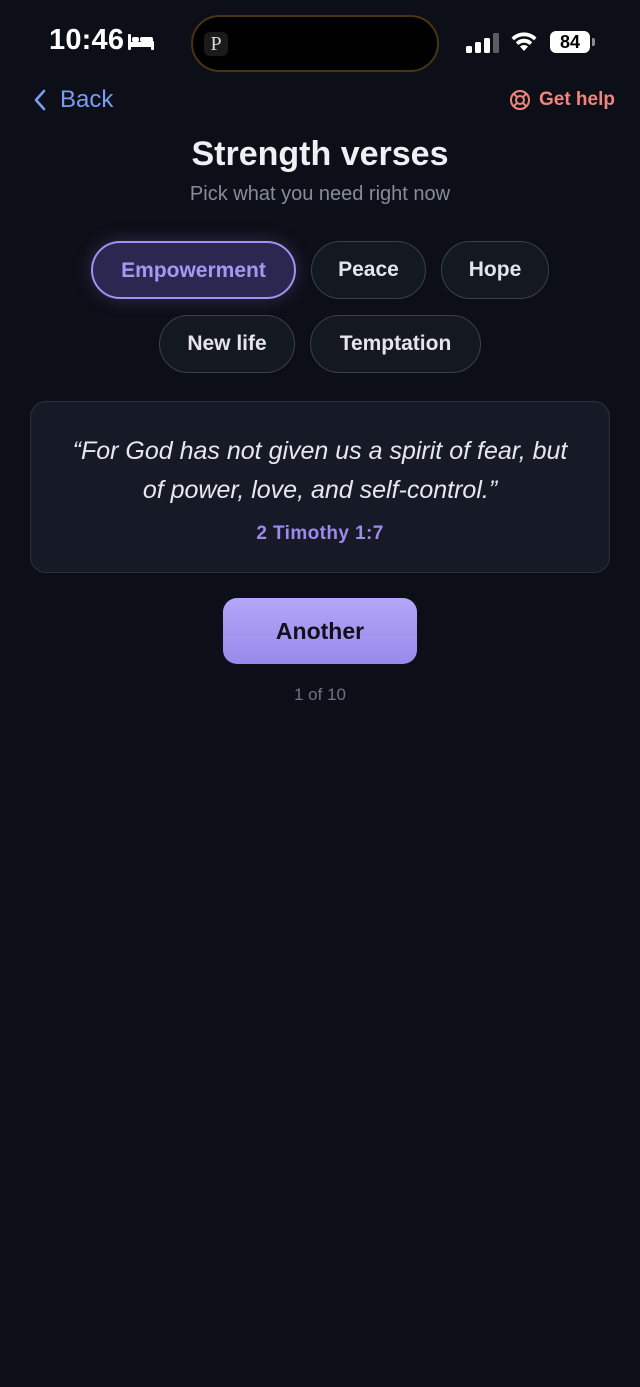 This screenshot has width=640, height=1387. What do you see at coordinates (576, 99) in the screenshot?
I see `get-help-label: Get help` at bounding box center [576, 99].